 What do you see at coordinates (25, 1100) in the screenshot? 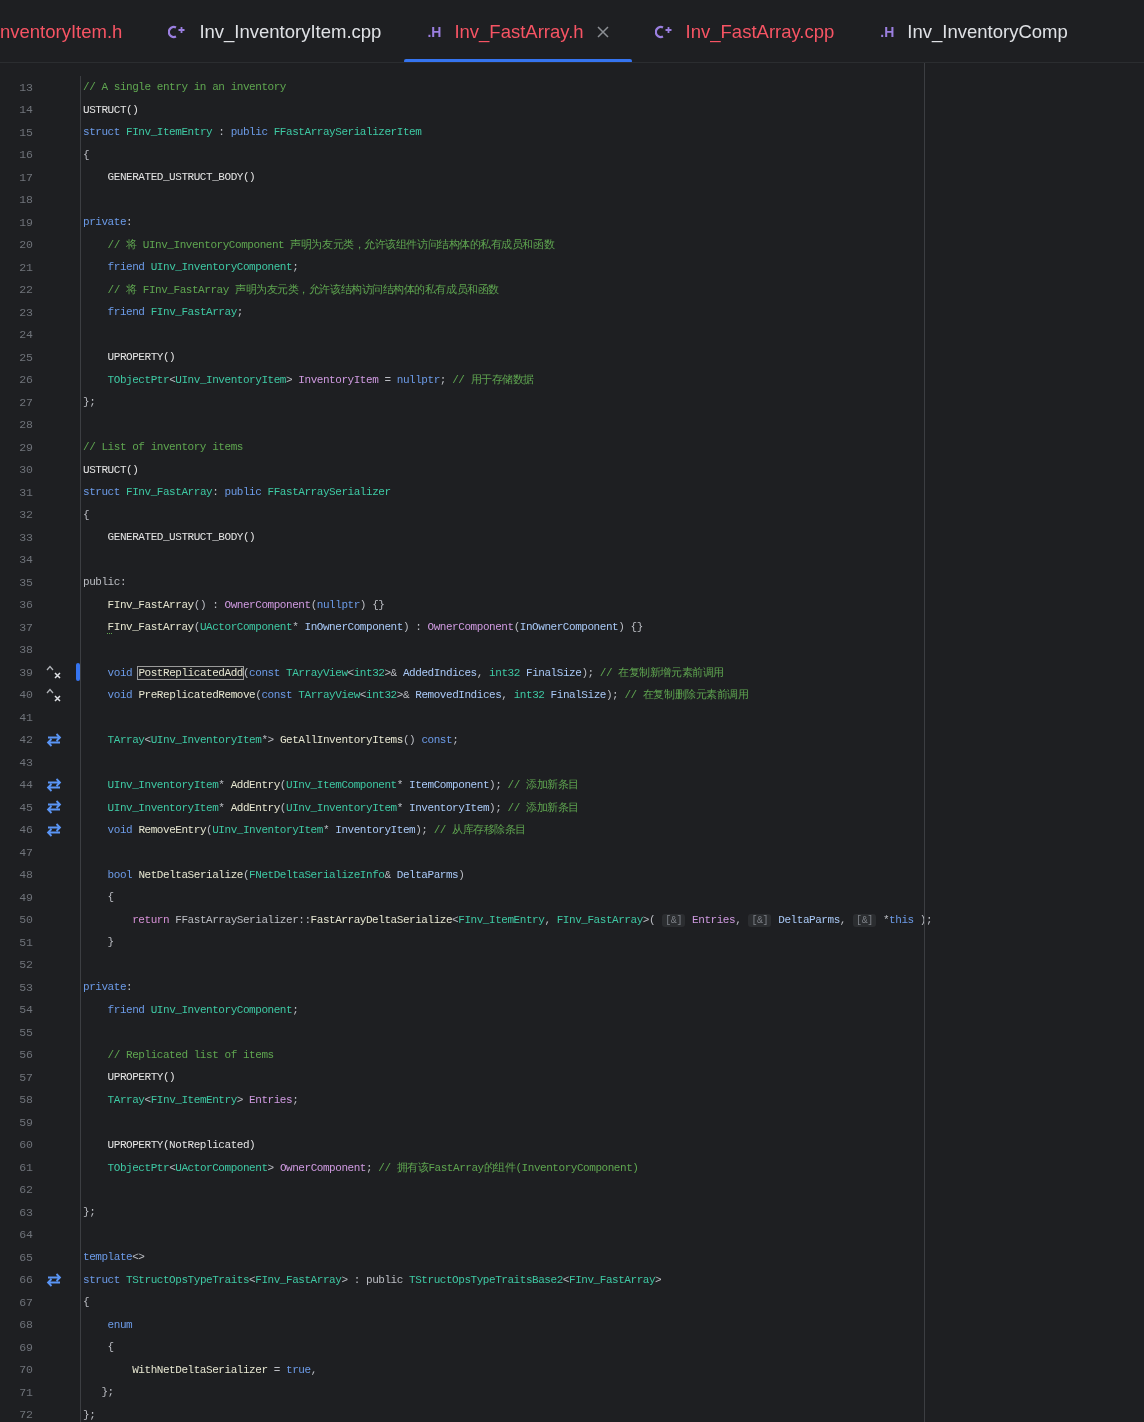
I see `line-number: 58` at bounding box center [25, 1100].